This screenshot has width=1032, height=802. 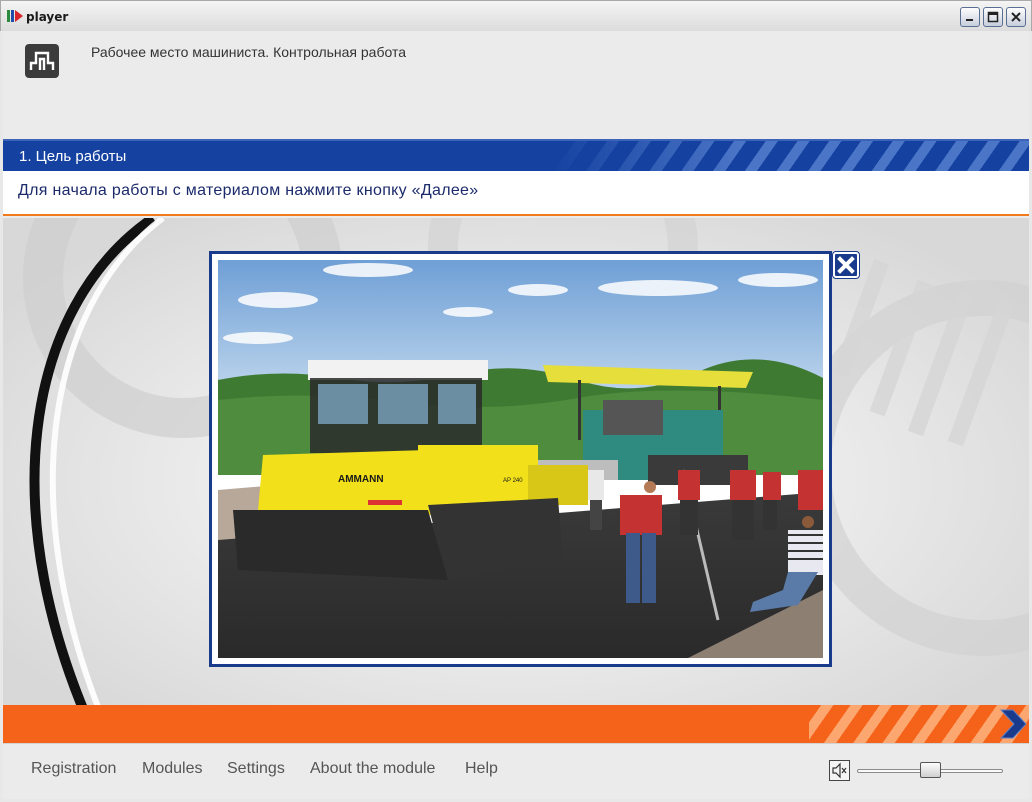 I want to click on section-title-bar: 1. Цель работы, so click(x=516, y=155).